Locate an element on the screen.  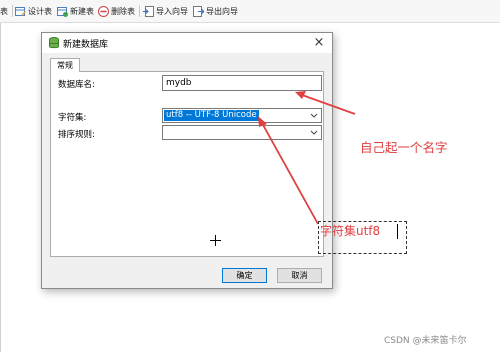
ok-button: 确定 is located at coordinates (244, 275).